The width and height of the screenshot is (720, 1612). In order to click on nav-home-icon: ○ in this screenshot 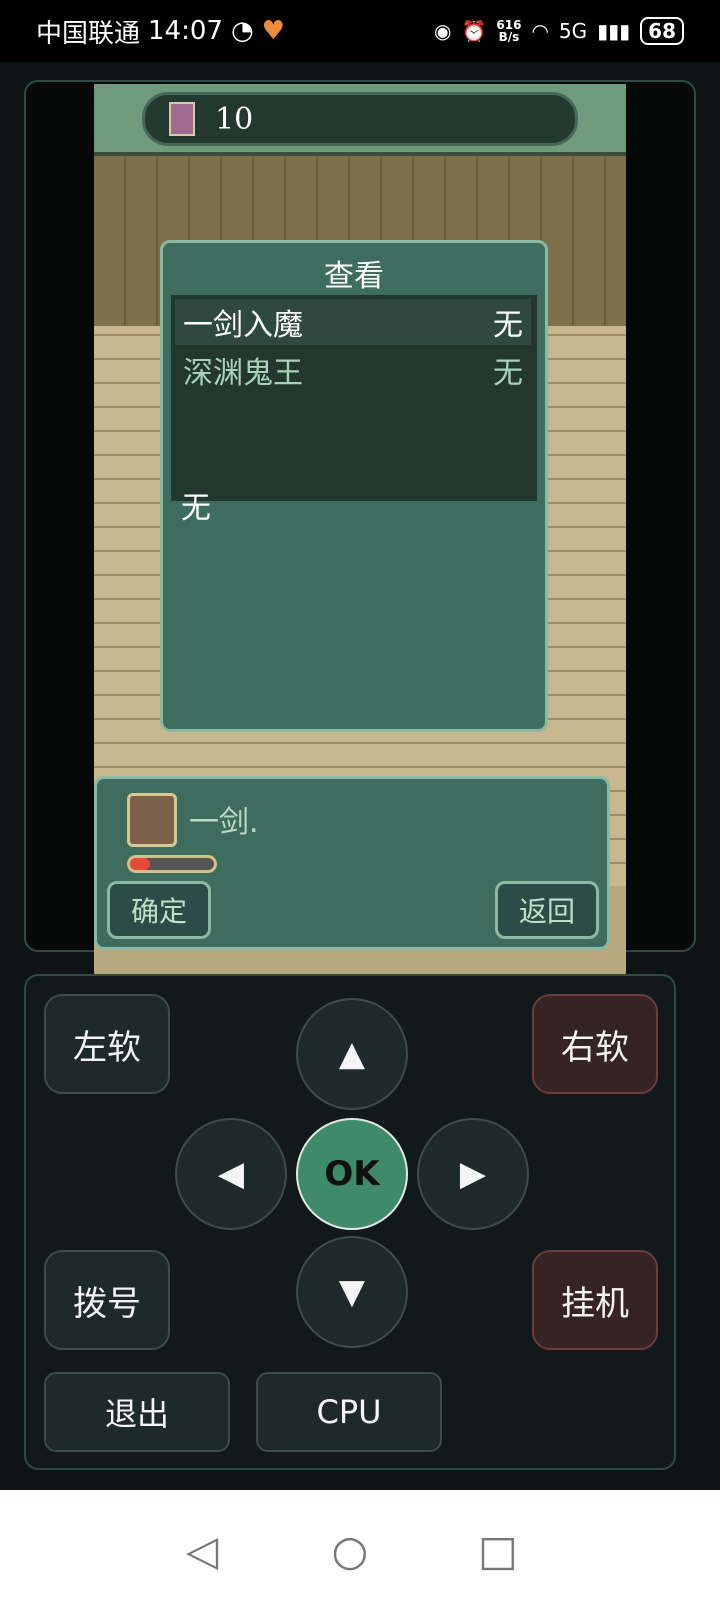, I will do `click(350, 1550)`.